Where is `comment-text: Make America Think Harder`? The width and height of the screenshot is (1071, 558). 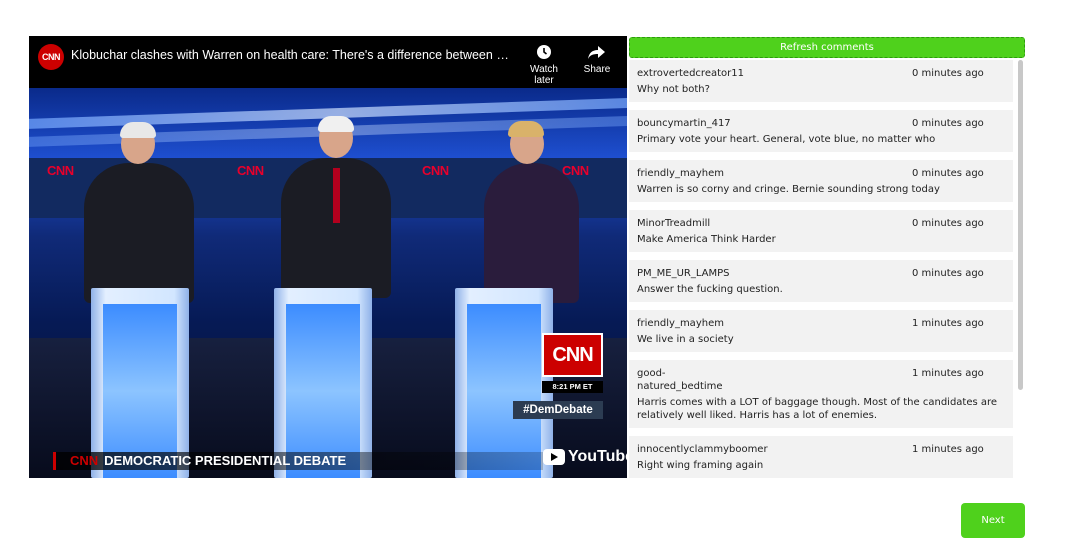
comment-text: Make America Think Harder is located at coordinates (706, 239).